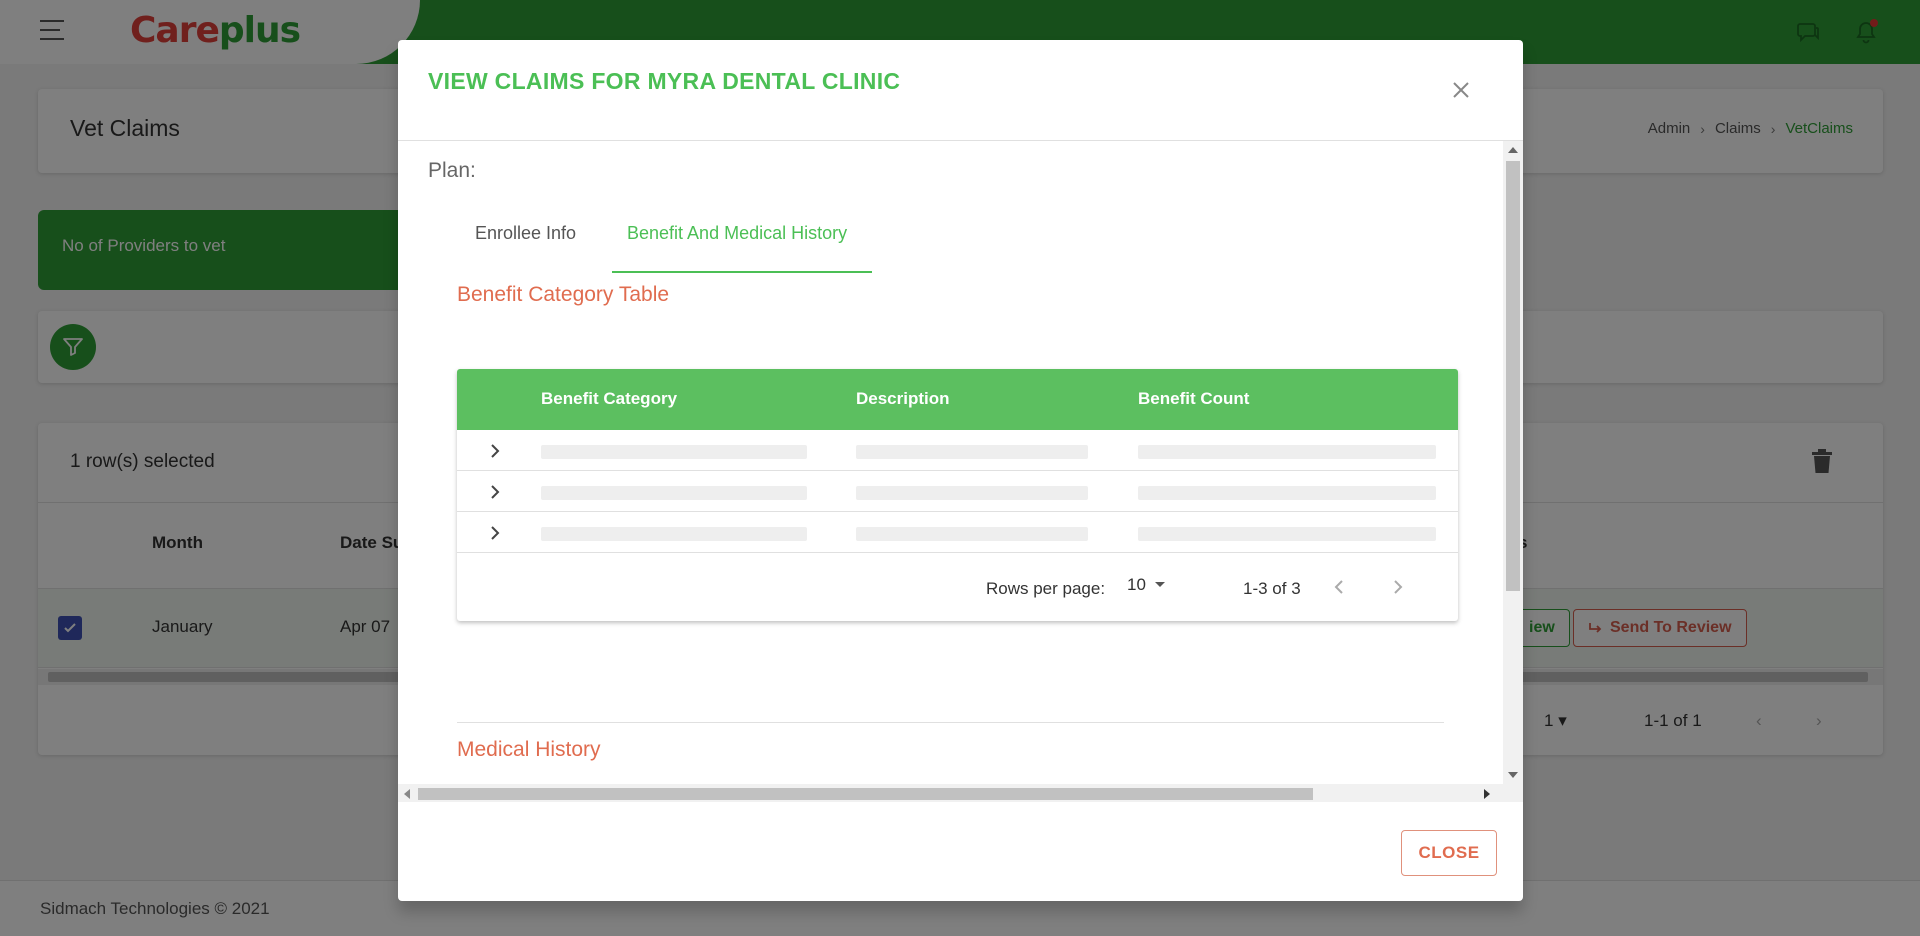 This screenshot has width=1920, height=936. I want to click on modal-title: VIEW CLAIMS FOR MYRA DENTAL CLINIC, so click(664, 81).